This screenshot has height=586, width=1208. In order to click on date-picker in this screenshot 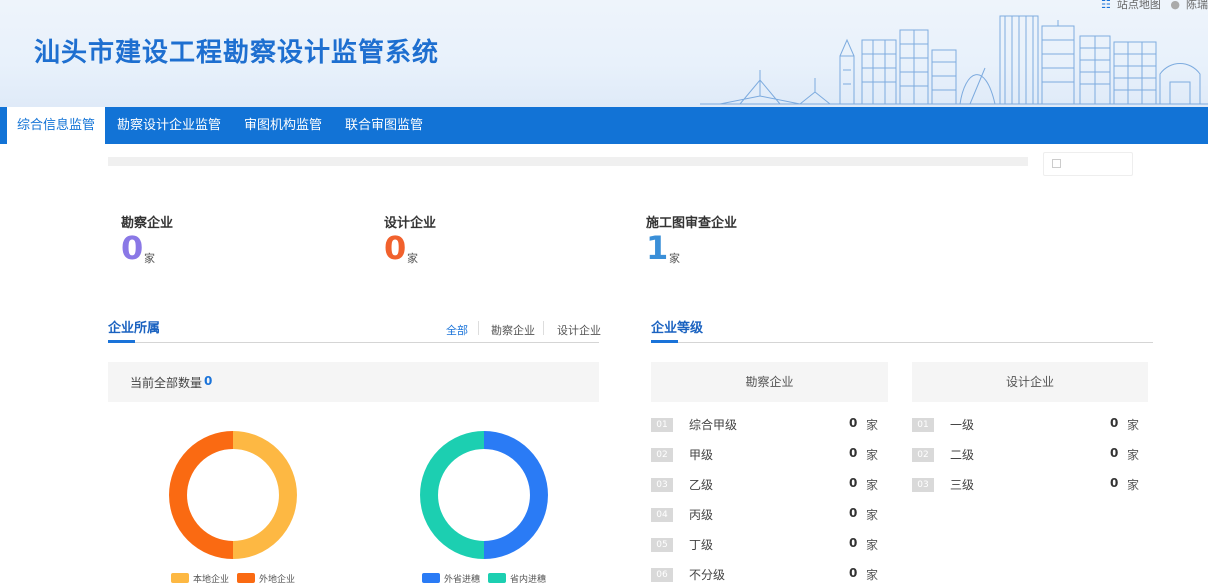, I will do `click(1088, 164)`.